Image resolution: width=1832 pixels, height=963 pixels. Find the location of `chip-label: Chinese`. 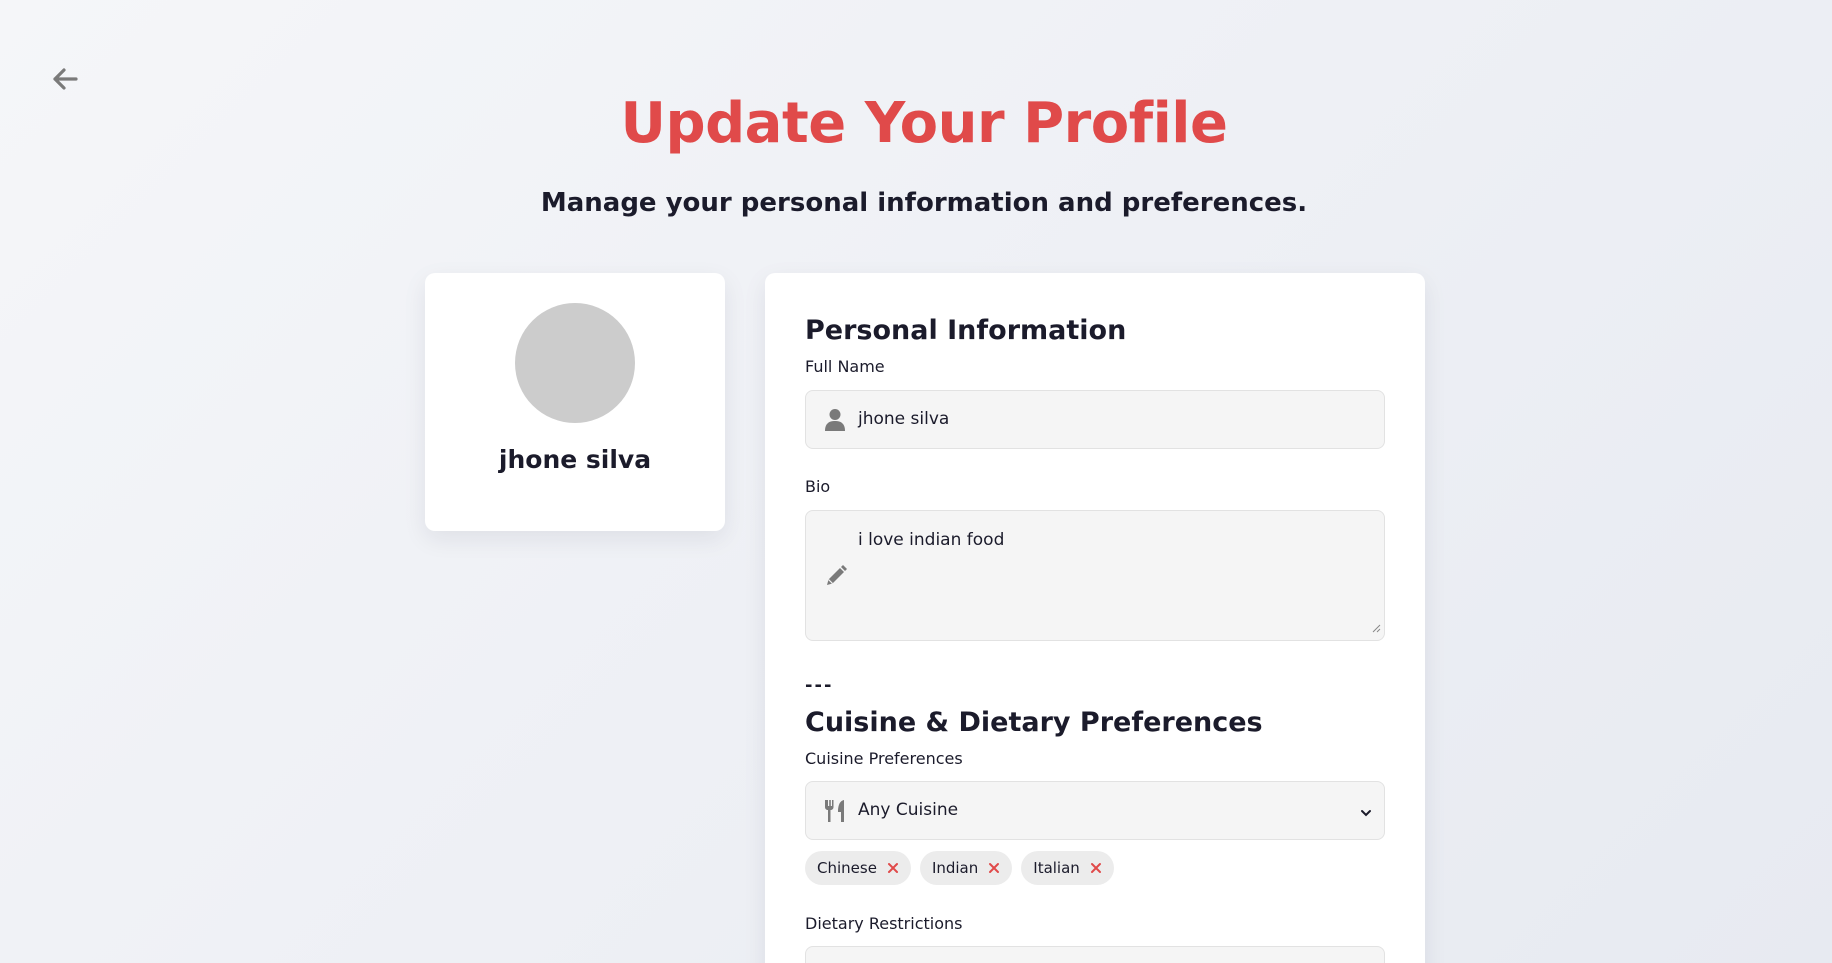

chip-label: Chinese is located at coordinates (847, 868).